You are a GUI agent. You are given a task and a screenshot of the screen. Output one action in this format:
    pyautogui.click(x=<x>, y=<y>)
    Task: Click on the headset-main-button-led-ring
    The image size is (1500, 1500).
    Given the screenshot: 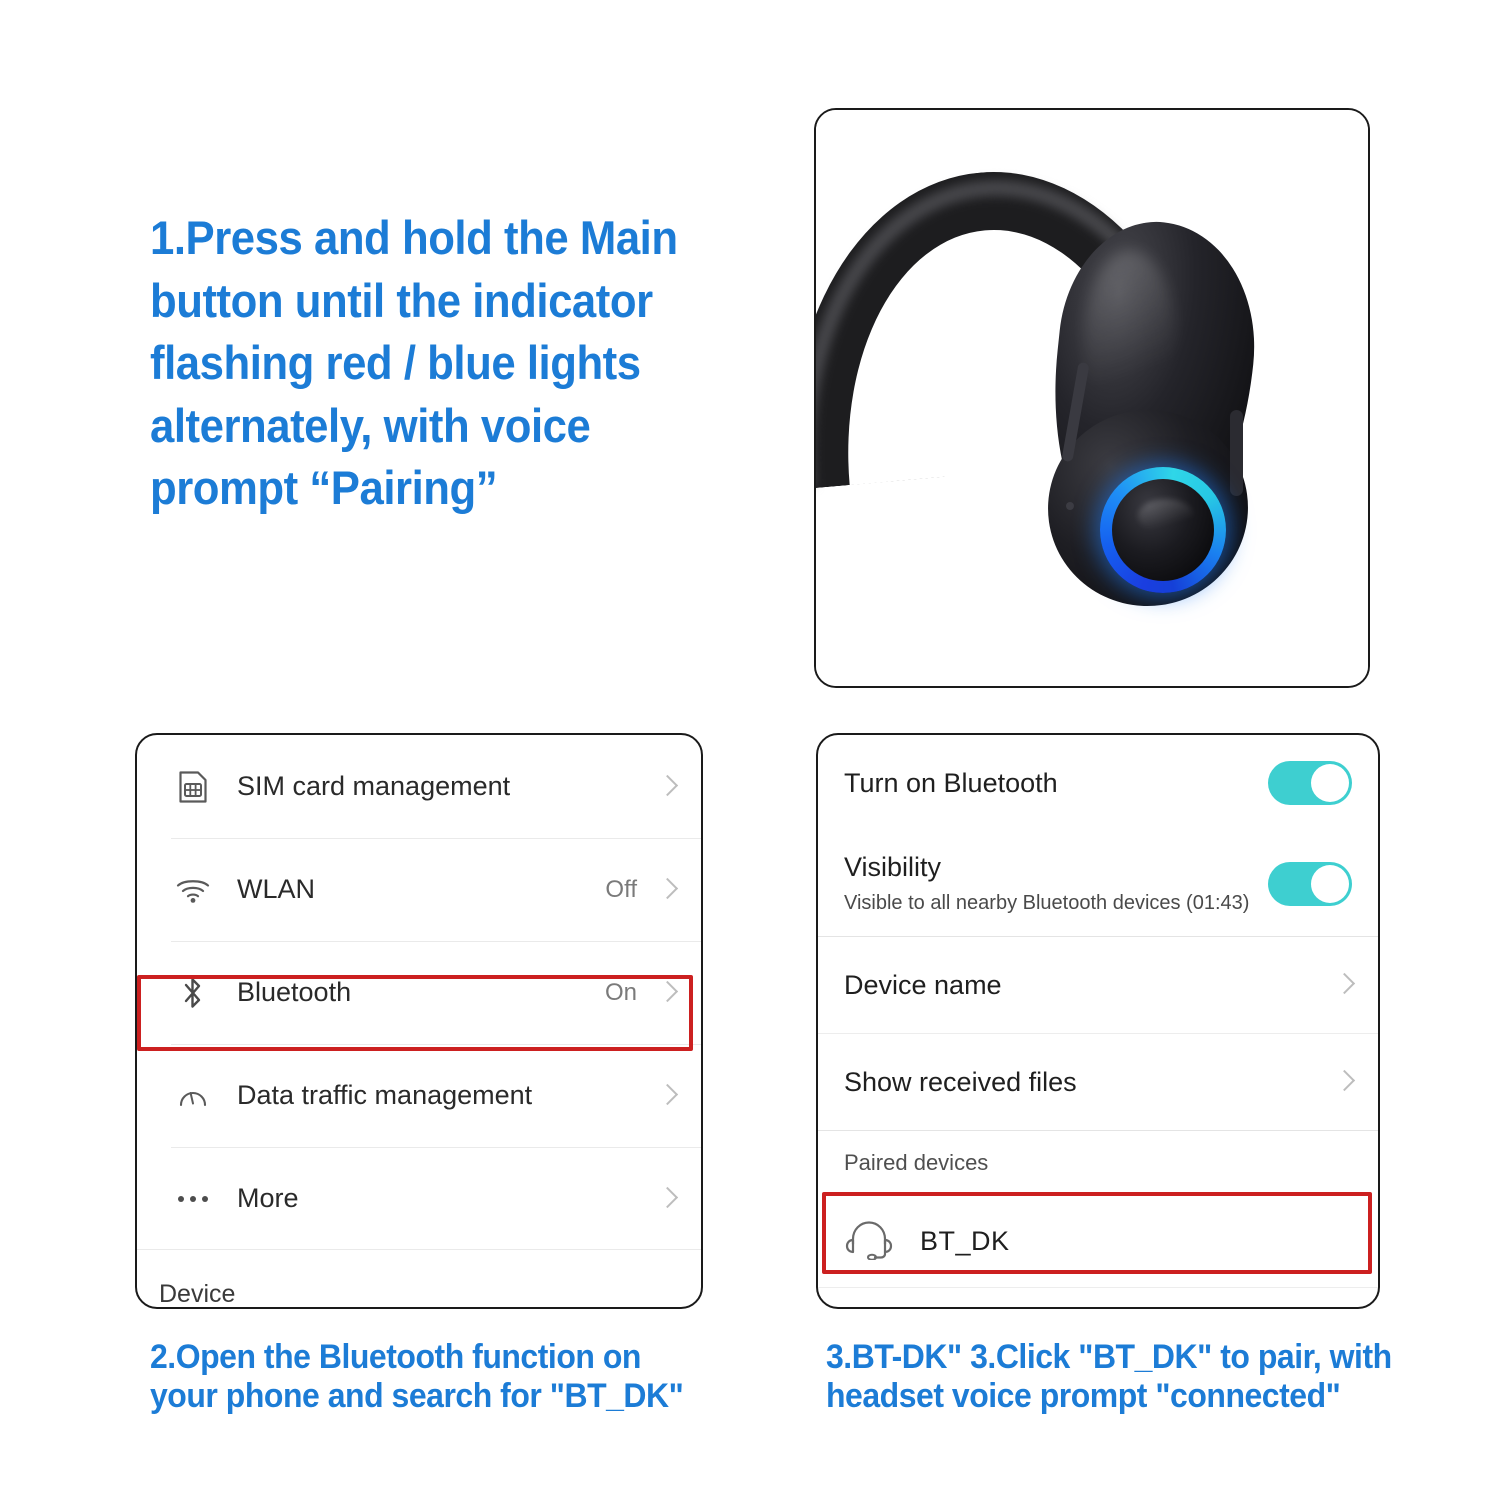 What is the action you would take?
    pyautogui.click(x=1163, y=530)
    